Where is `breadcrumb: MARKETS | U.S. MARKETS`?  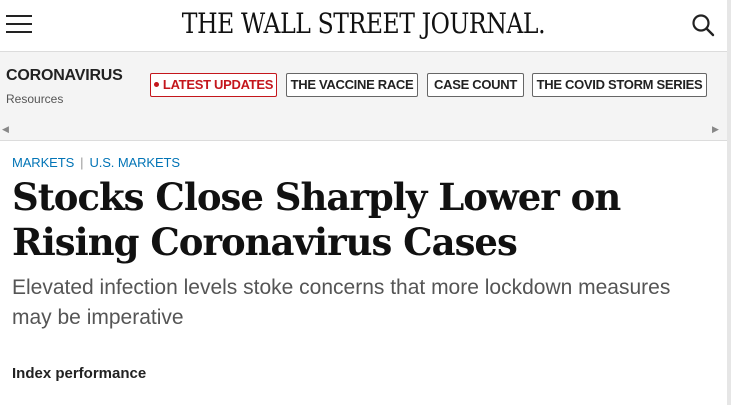
breadcrumb: MARKETS | U.S. MARKETS is located at coordinates (96, 162).